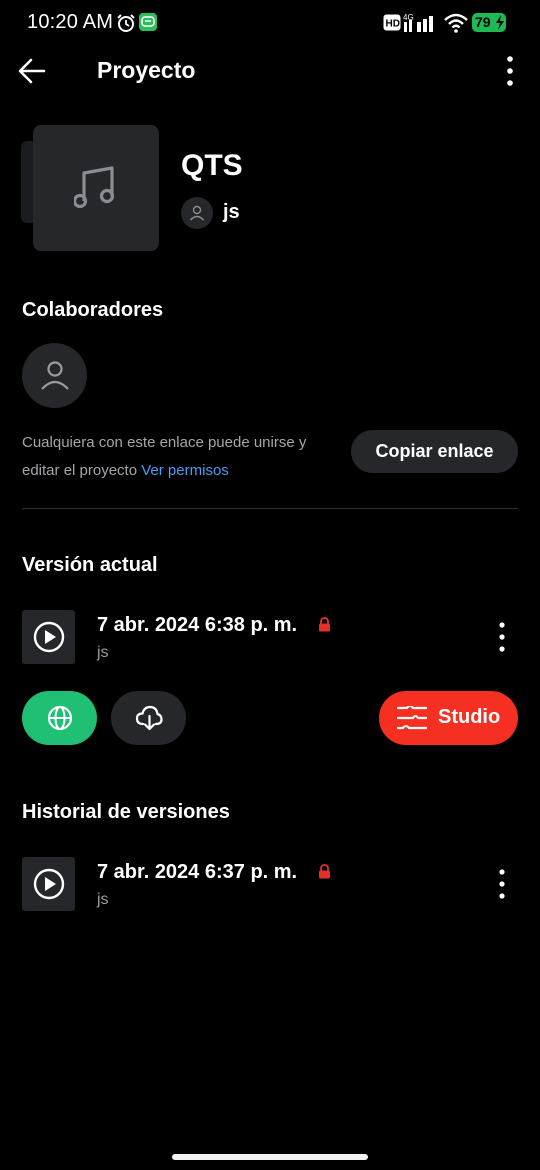 This screenshot has height=1170, width=540. I want to click on history-version-more-button, so click(502, 884).